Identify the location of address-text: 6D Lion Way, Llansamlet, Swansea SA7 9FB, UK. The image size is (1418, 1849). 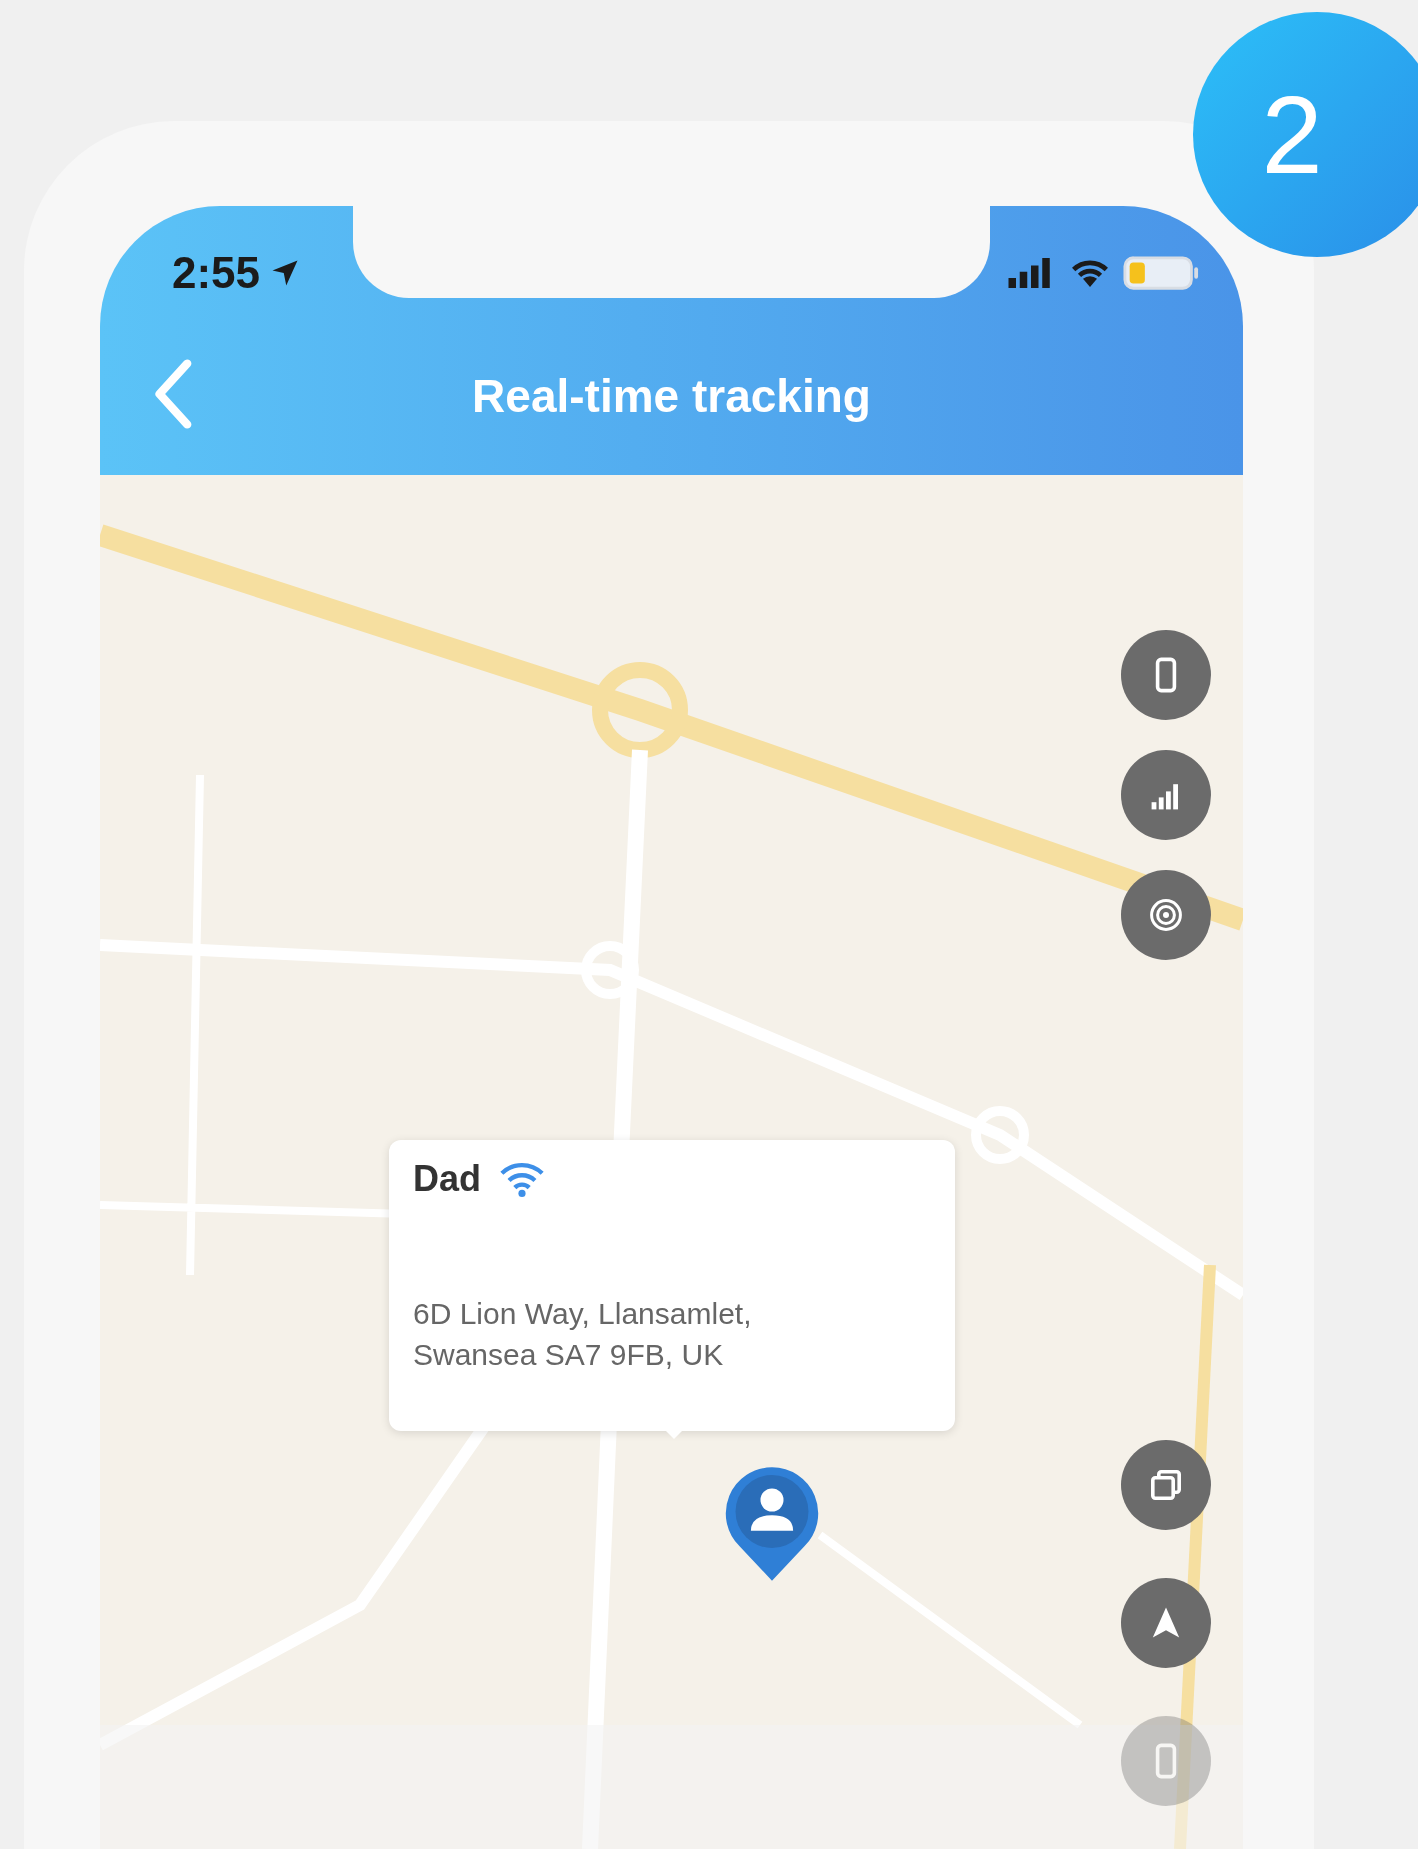
(583, 1334).